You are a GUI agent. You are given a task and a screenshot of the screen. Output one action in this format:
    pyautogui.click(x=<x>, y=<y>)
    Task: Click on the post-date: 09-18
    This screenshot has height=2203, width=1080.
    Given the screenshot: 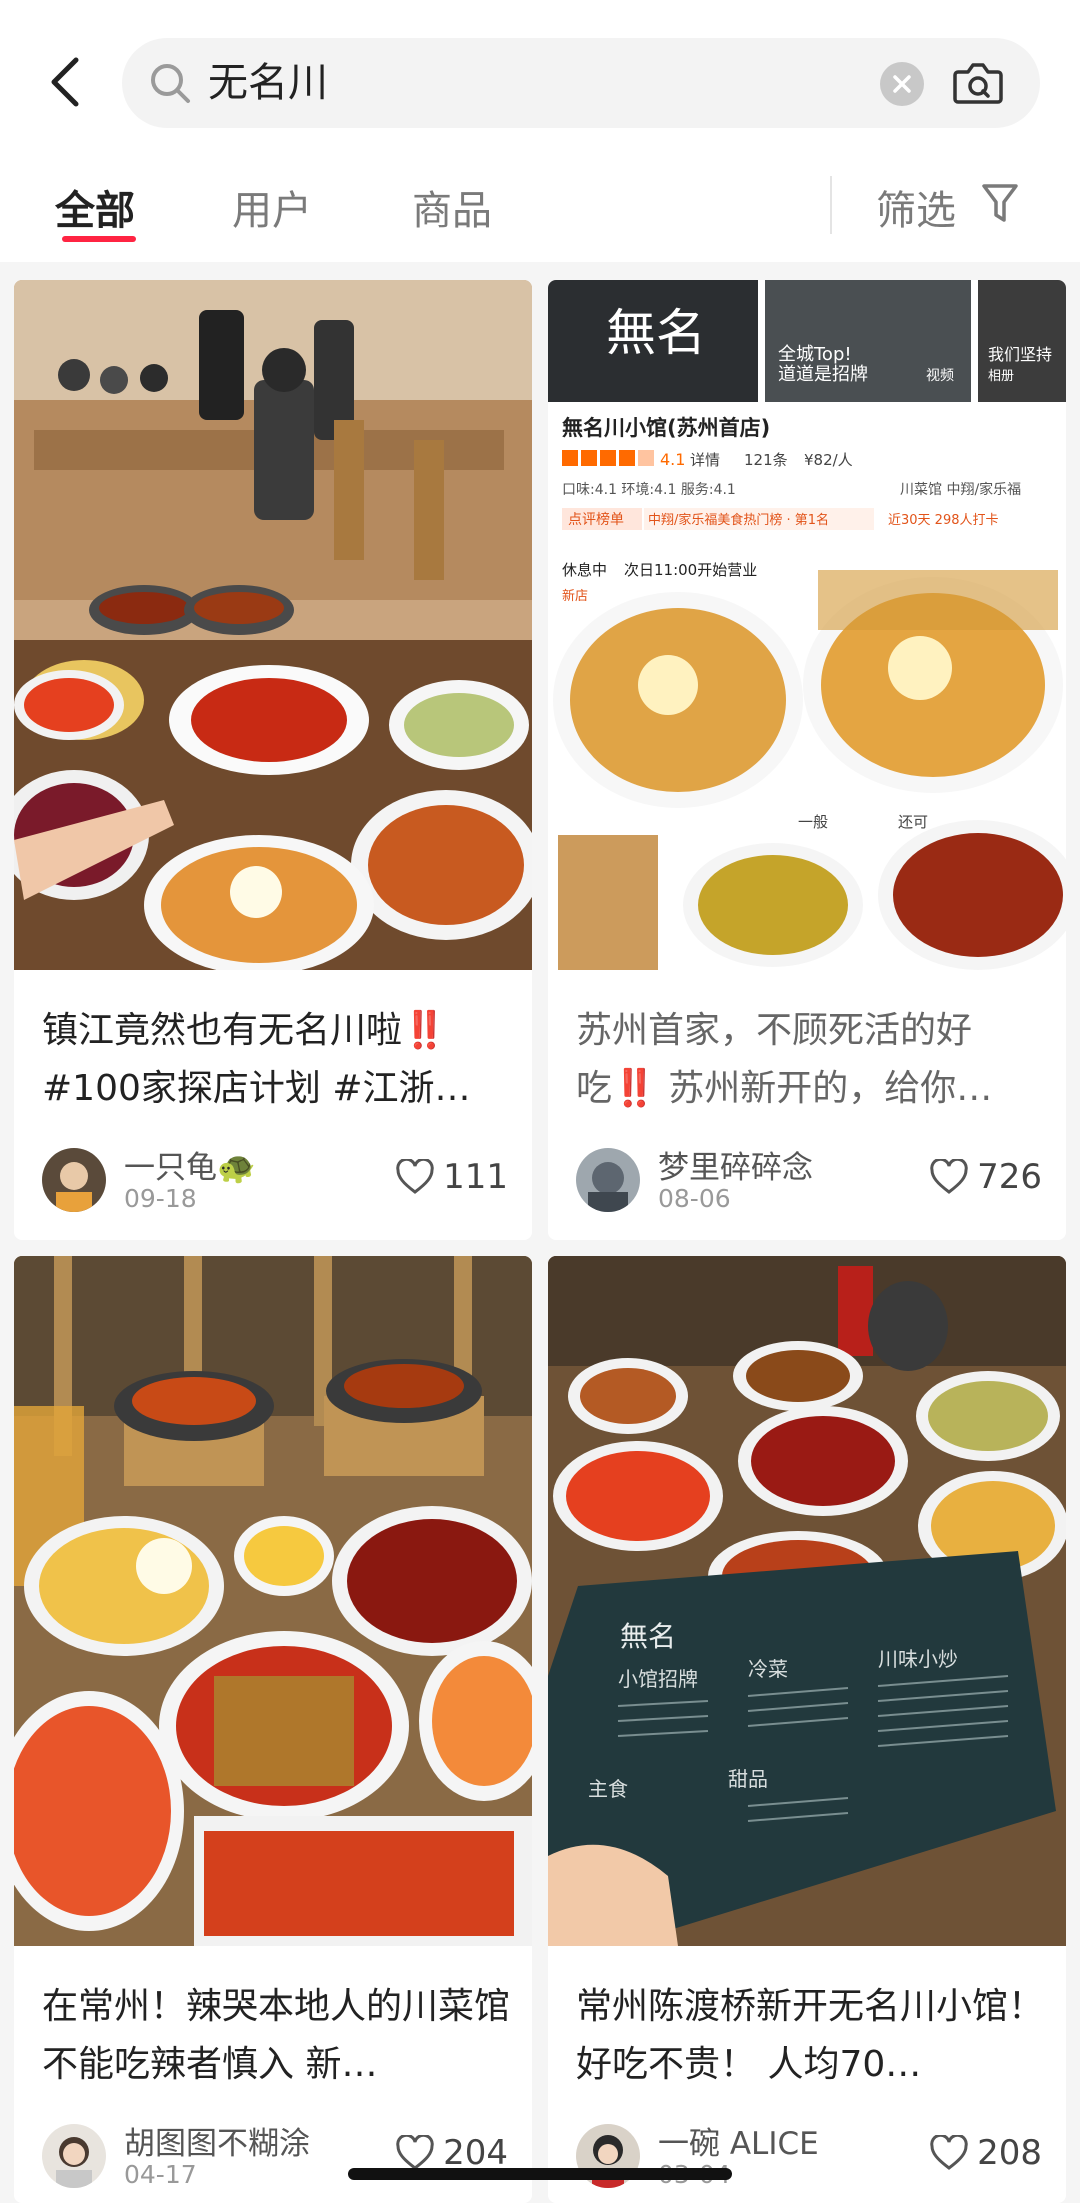 What is the action you would take?
    pyautogui.click(x=160, y=1198)
    